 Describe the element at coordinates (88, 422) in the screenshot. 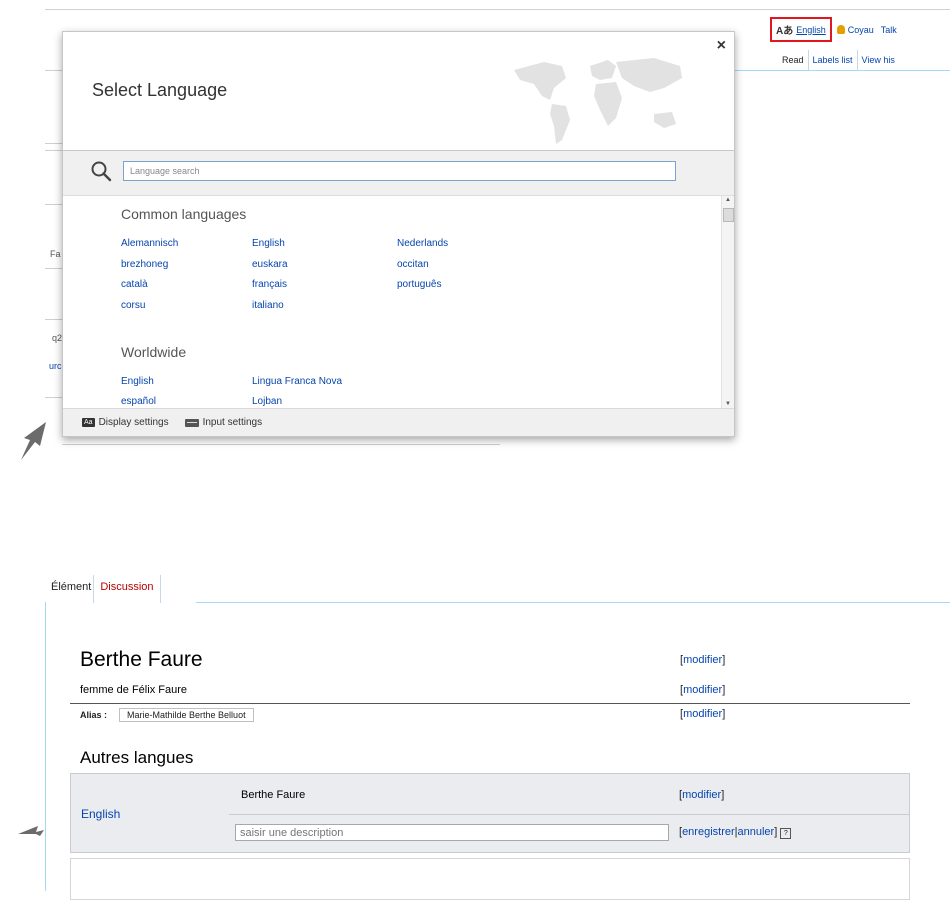

I see `display-settings-icon: Aa` at that location.